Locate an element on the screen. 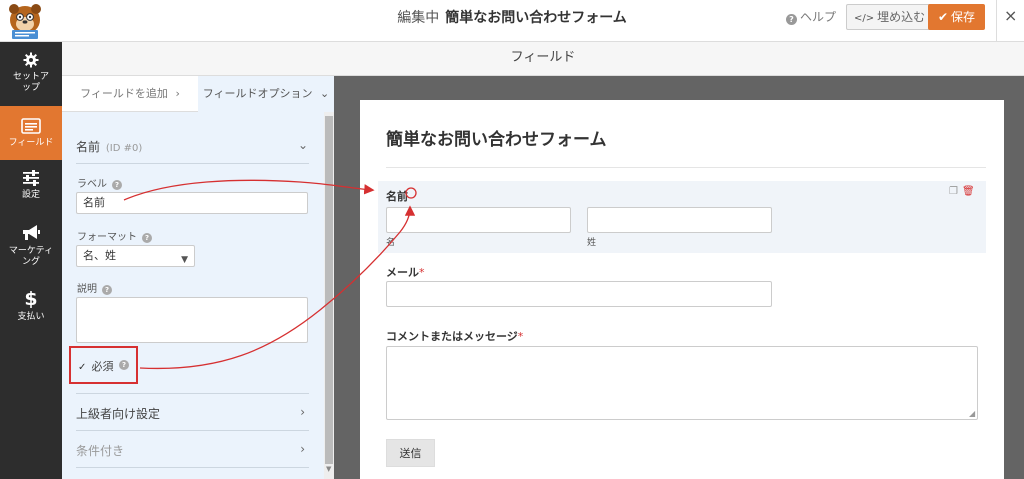 This screenshot has width=1024, height=479. help-label: ヘルプ is located at coordinates (818, 17).